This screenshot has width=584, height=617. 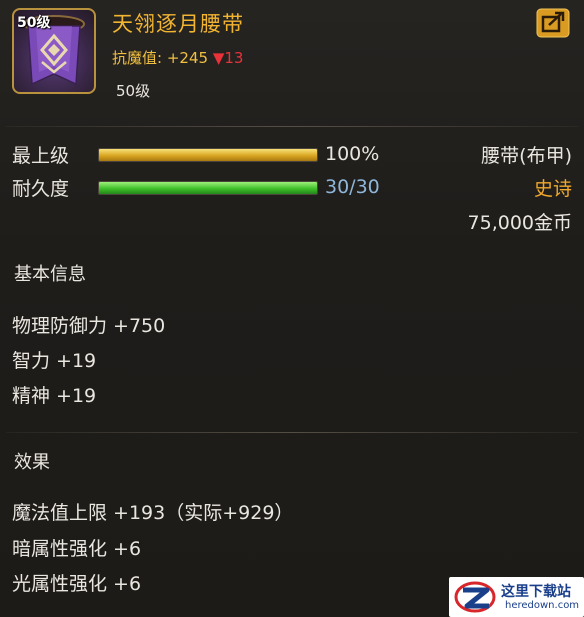 I want to click on effect-attr: 暗属性强化 +6, so click(x=77, y=549).